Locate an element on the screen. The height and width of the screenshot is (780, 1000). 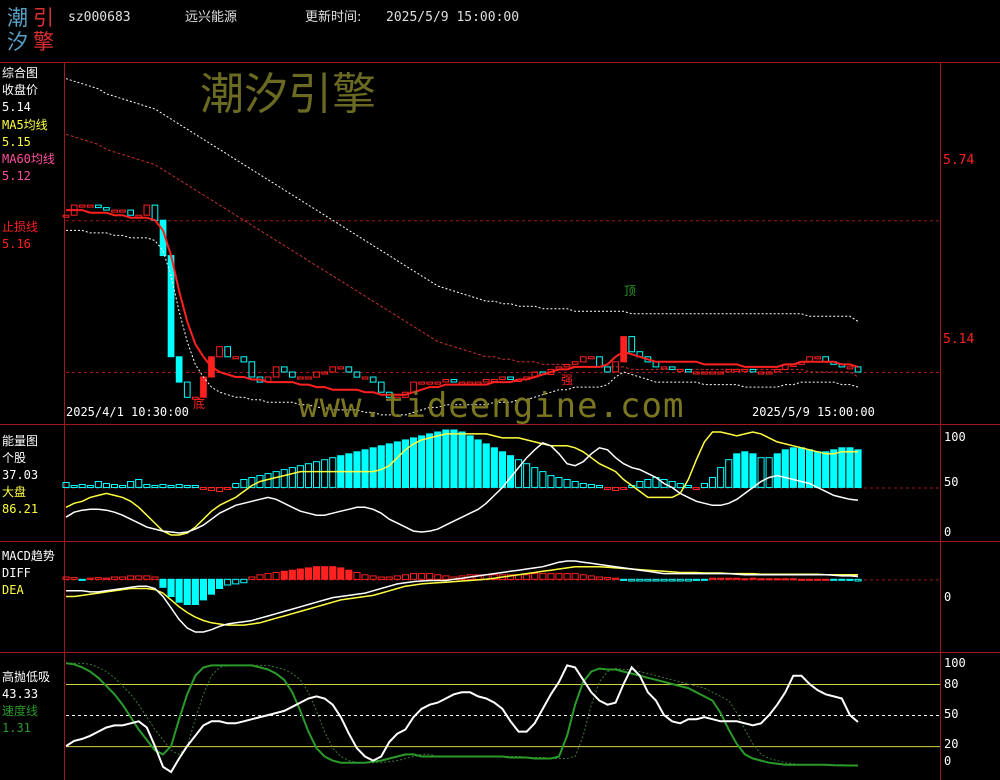
stock-code: sz000683 is located at coordinates (99, 17).